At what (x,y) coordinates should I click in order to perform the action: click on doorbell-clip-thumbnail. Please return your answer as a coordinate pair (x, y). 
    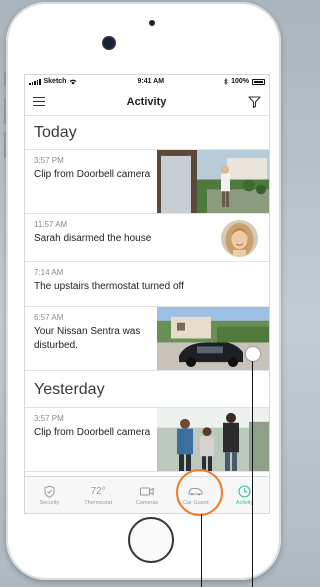
    Looking at the image, I should click on (213, 181).